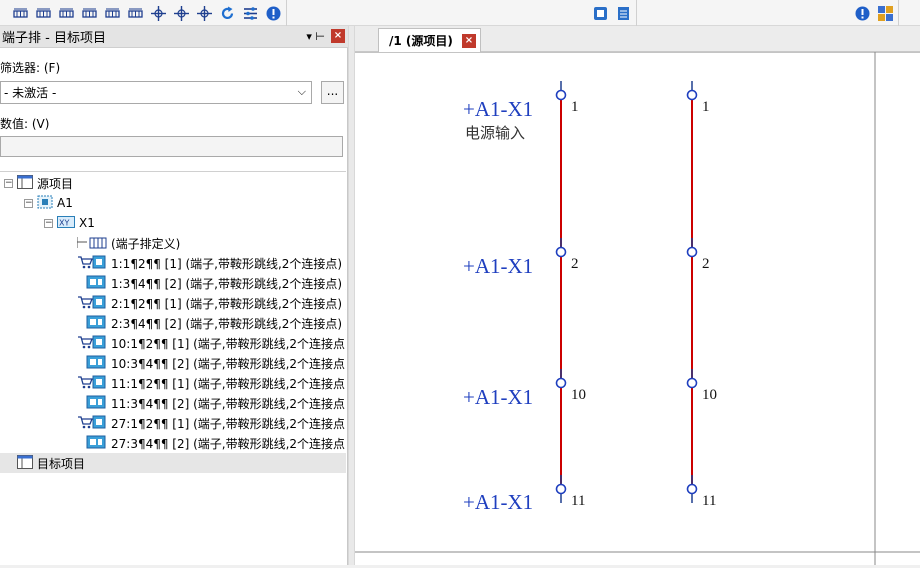 This screenshot has width=920, height=568. What do you see at coordinates (228, 383) in the screenshot?
I see `tree-node-label: 11:1¶2¶¶ [1] (端子,带鞍形跳线,2个连接点) /` at bounding box center [228, 383].